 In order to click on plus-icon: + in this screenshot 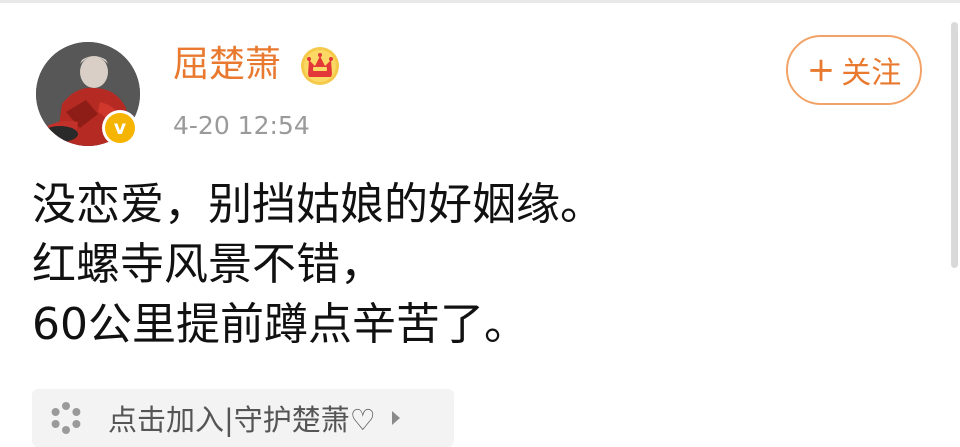, I will do `click(821, 70)`.